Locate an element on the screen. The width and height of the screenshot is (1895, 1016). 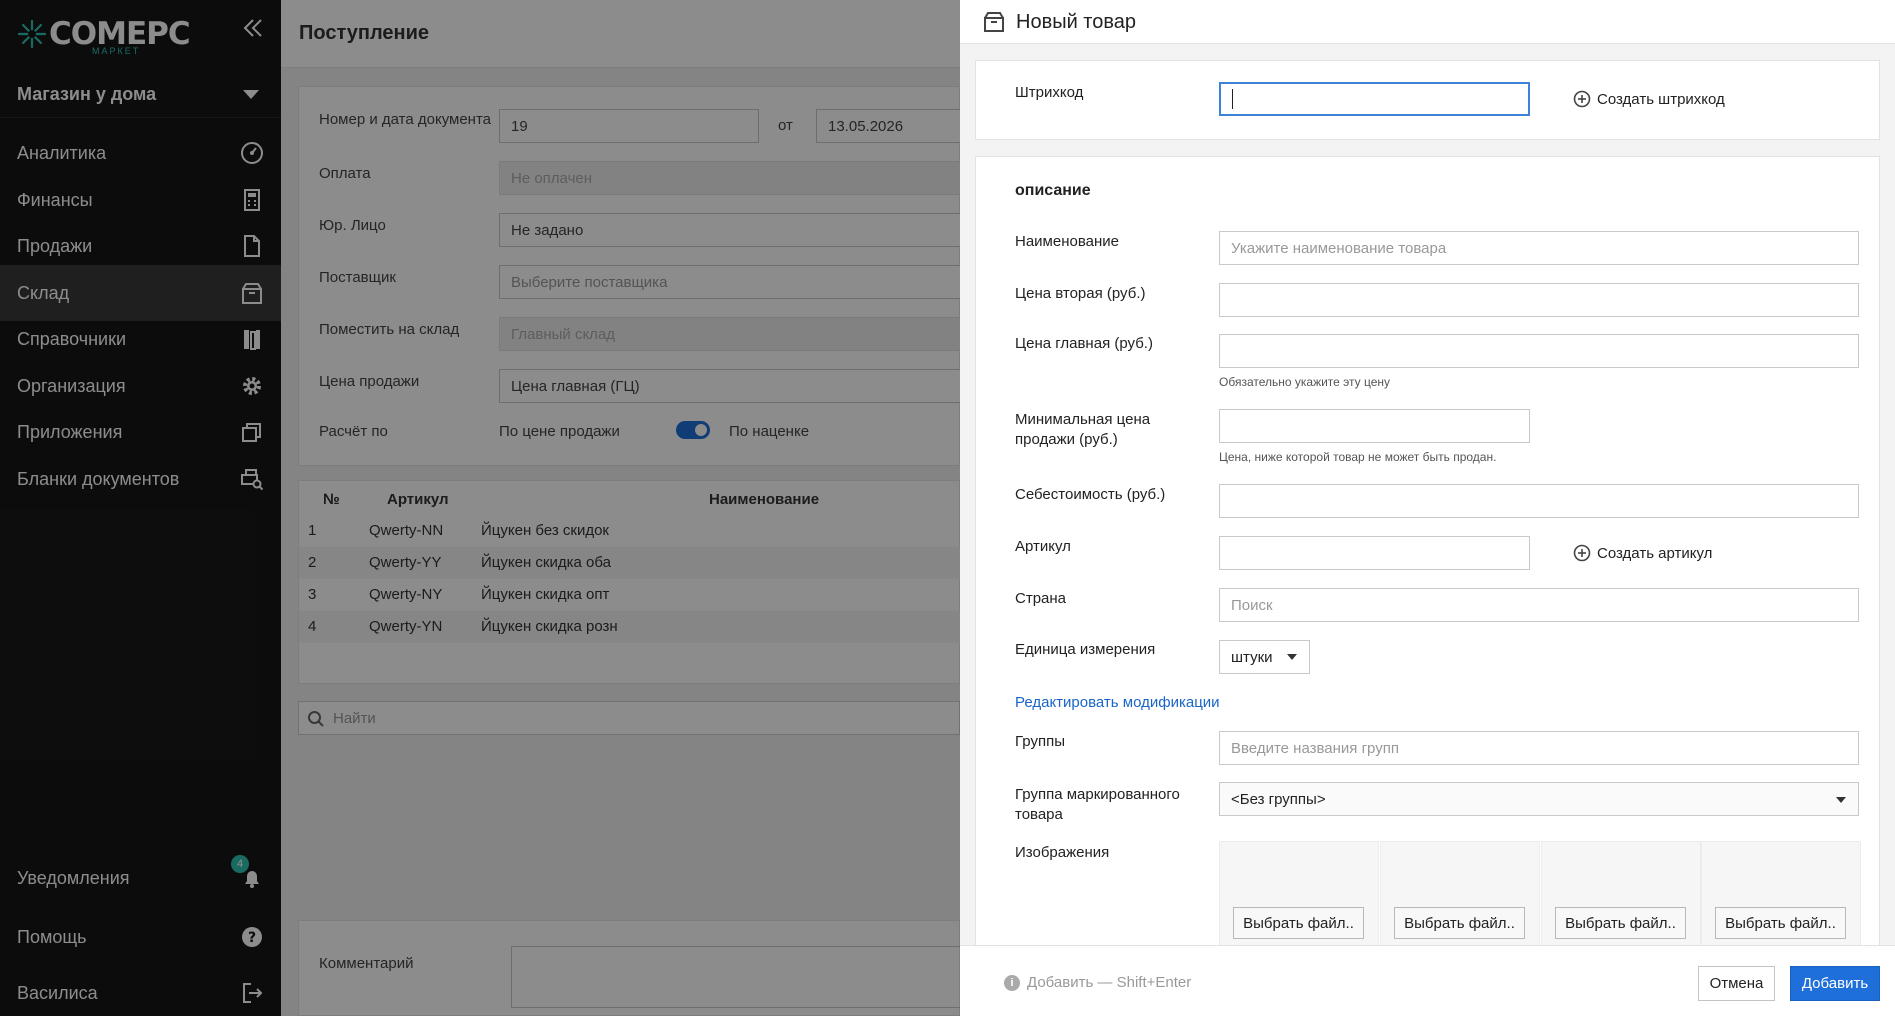
cancel-button: Отмена is located at coordinates (1736, 983).